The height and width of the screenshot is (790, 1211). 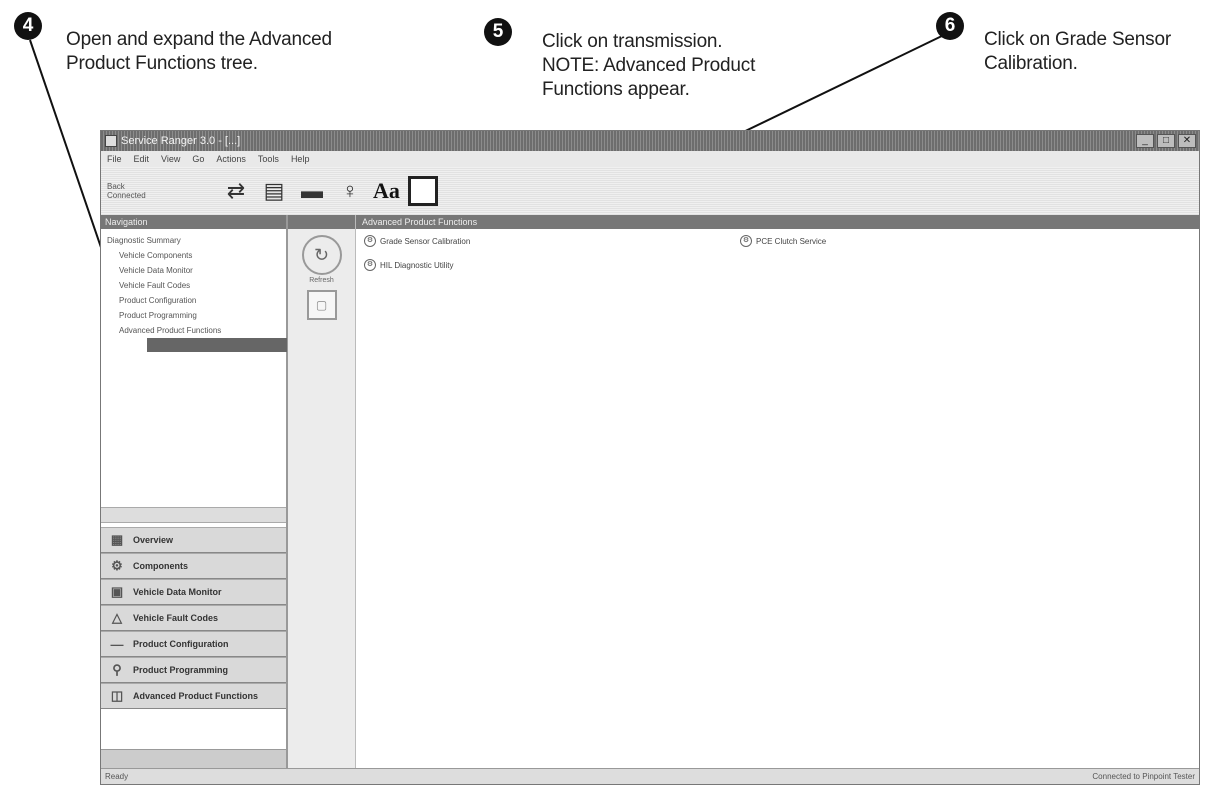 What do you see at coordinates (117, 565) in the screenshot?
I see `components-icon: ⚙` at bounding box center [117, 565].